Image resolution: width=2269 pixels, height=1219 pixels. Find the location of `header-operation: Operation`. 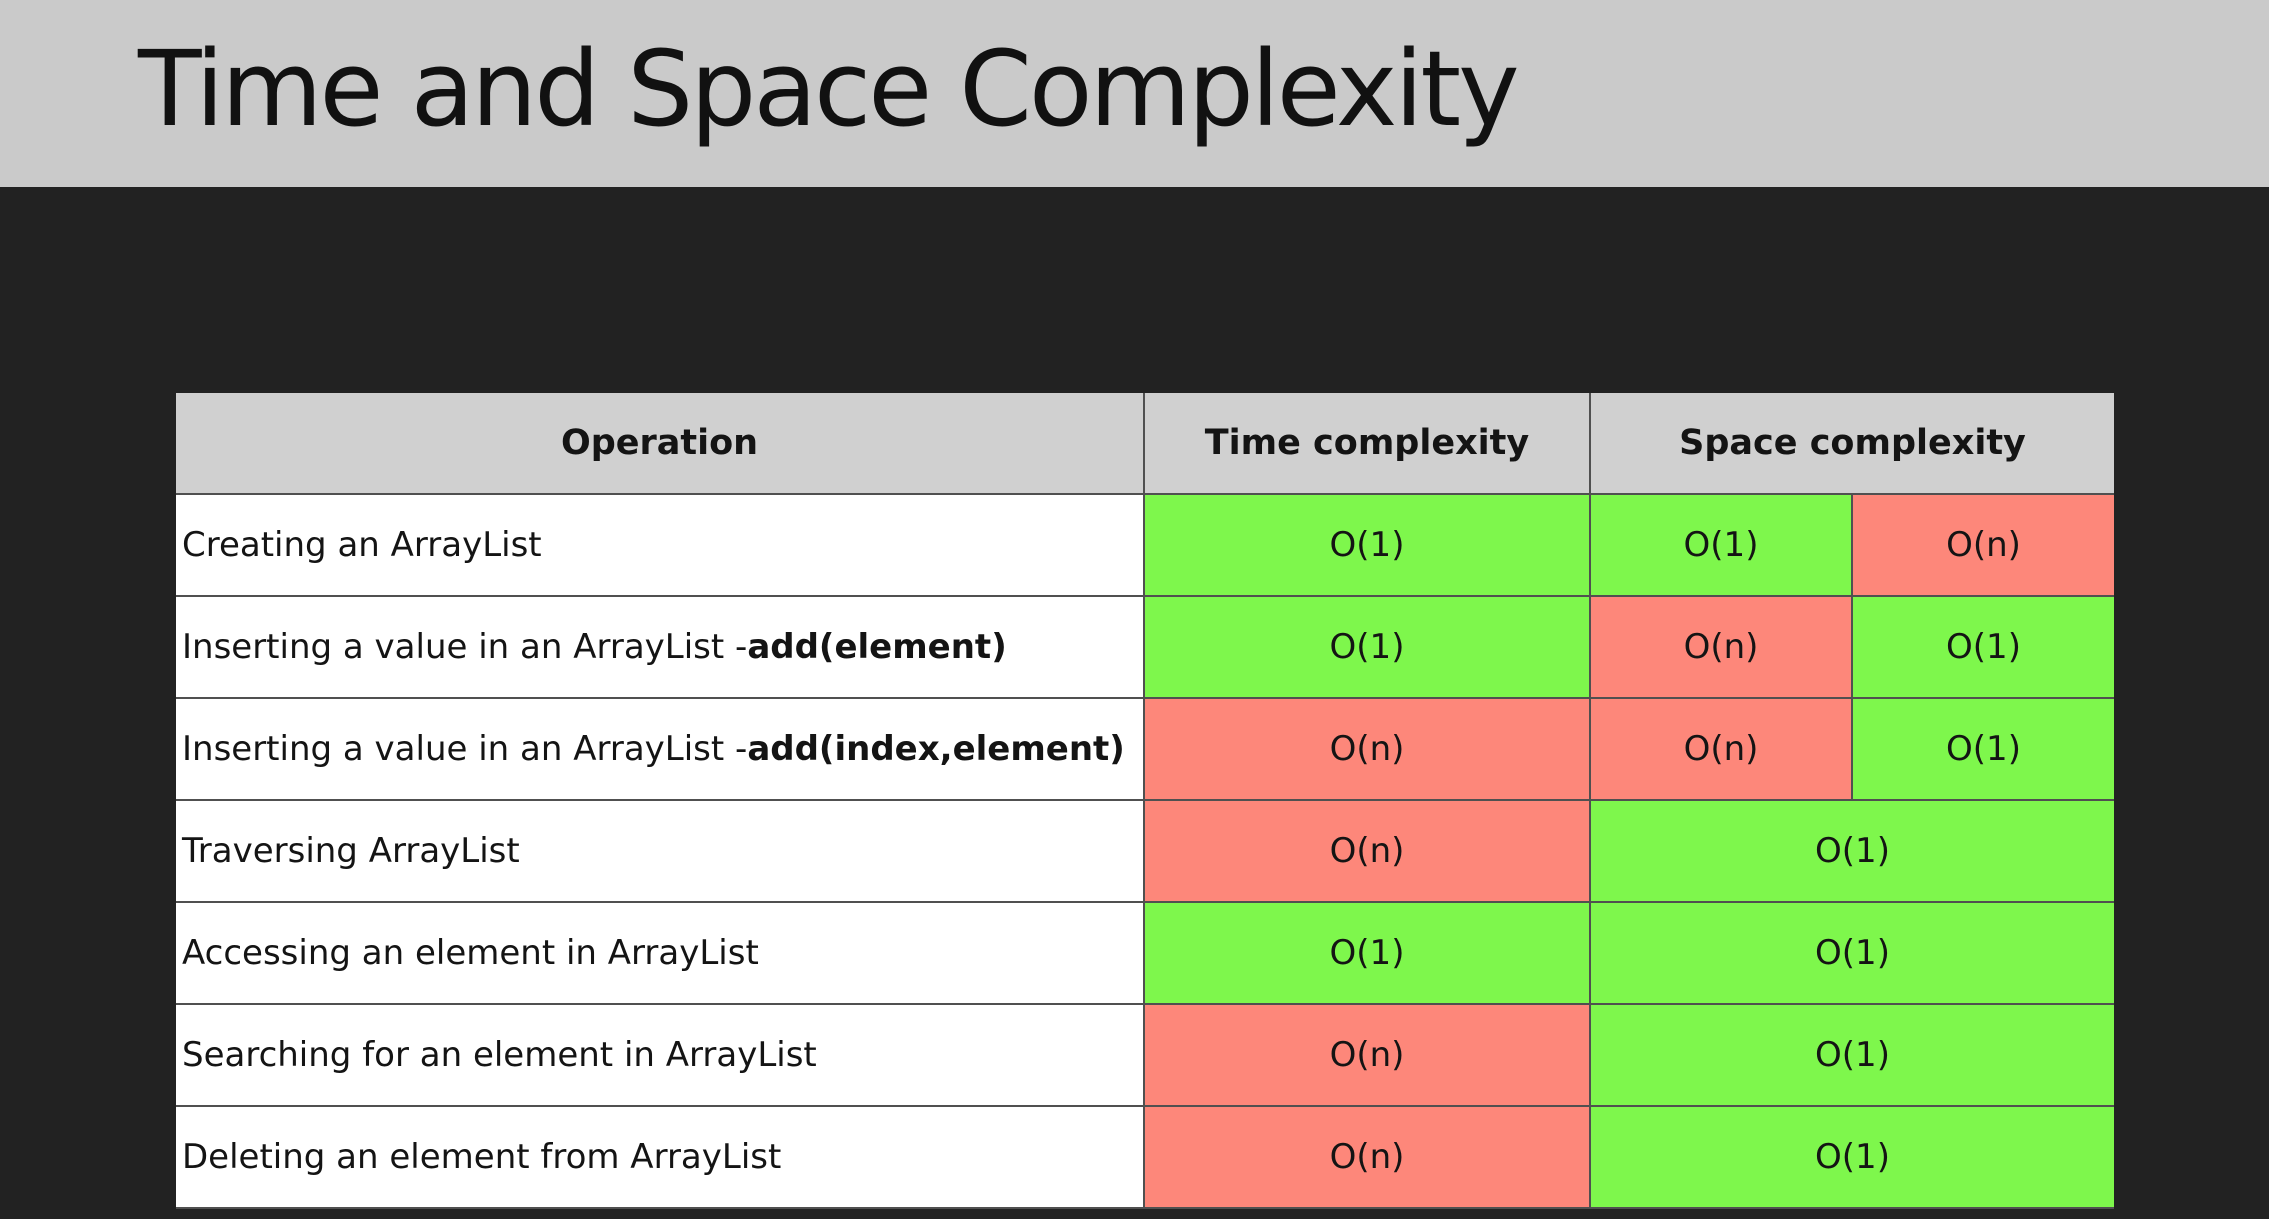

header-operation: Operation is located at coordinates (660, 444).